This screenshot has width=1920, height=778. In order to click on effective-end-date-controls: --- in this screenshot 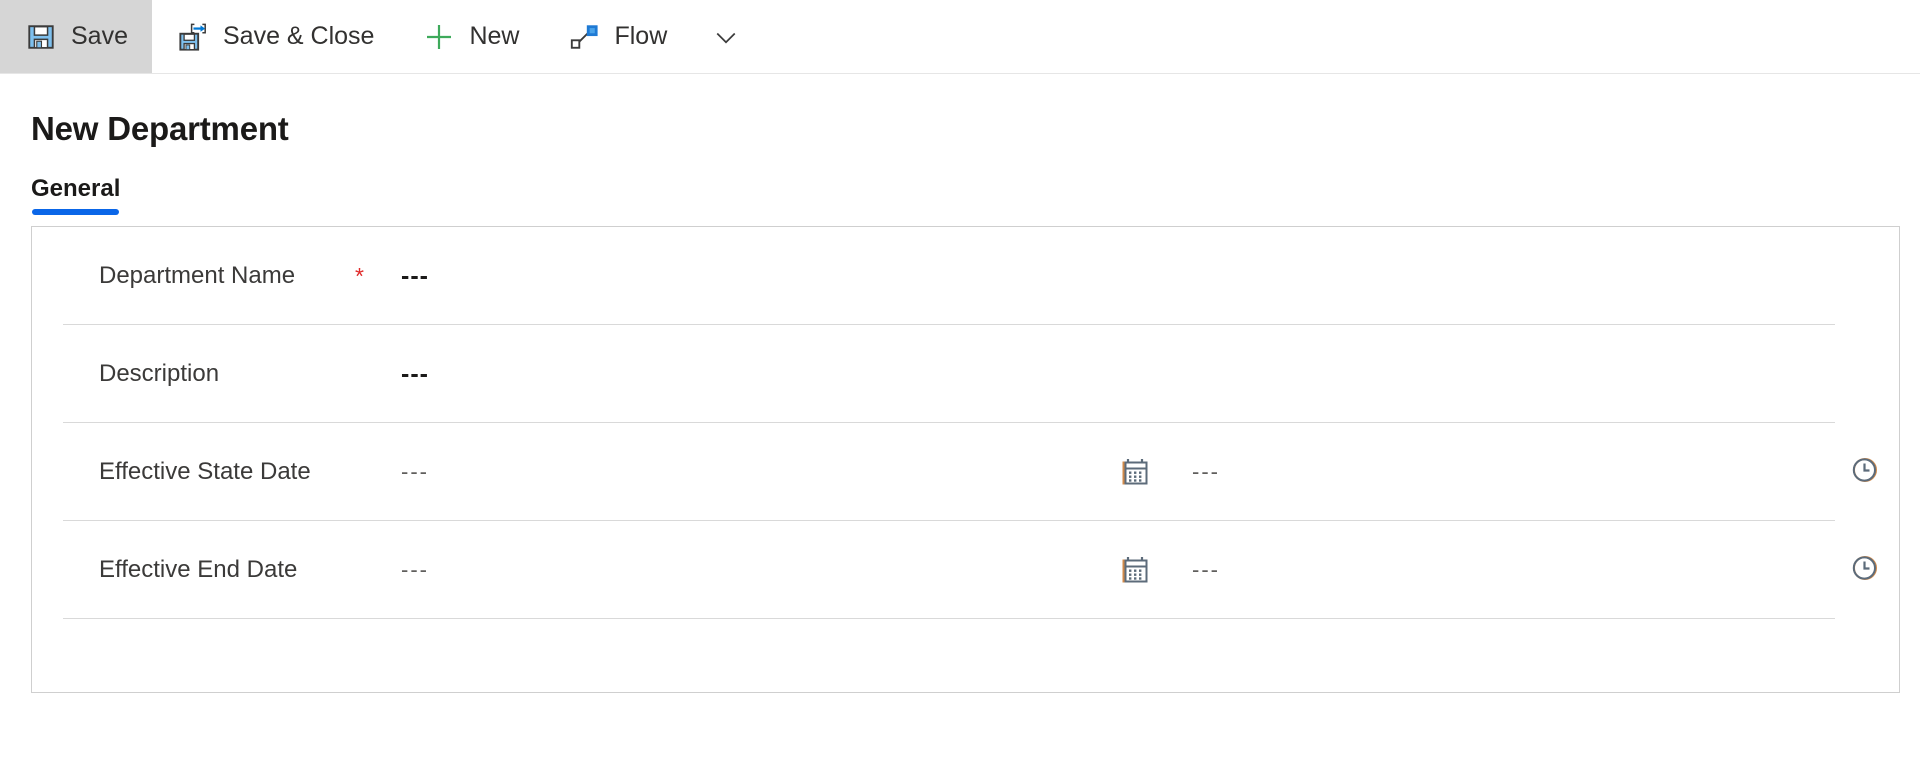, I will do `click(1195, 570)`.